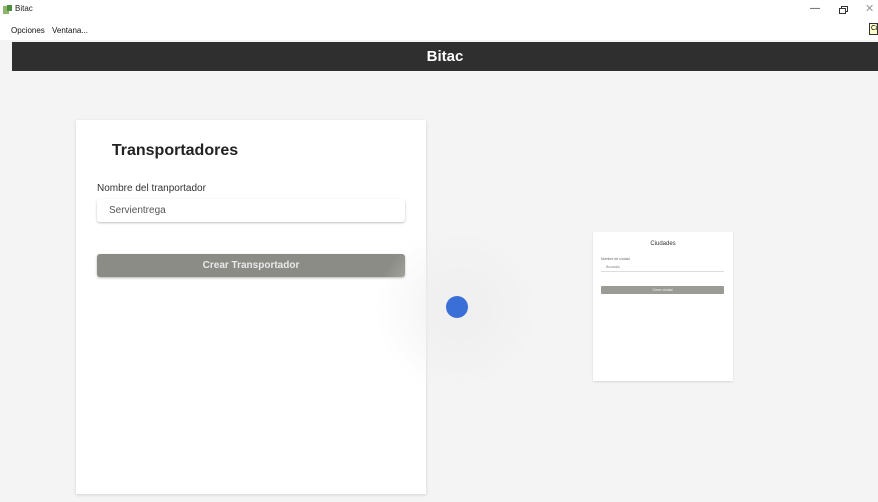 The width and height of the screenshot is (878, 502). Describe the element at coordinates (615, 259) in the screenshot. I see `ciudades-preview-label: Nombre de ciudad` at that location.